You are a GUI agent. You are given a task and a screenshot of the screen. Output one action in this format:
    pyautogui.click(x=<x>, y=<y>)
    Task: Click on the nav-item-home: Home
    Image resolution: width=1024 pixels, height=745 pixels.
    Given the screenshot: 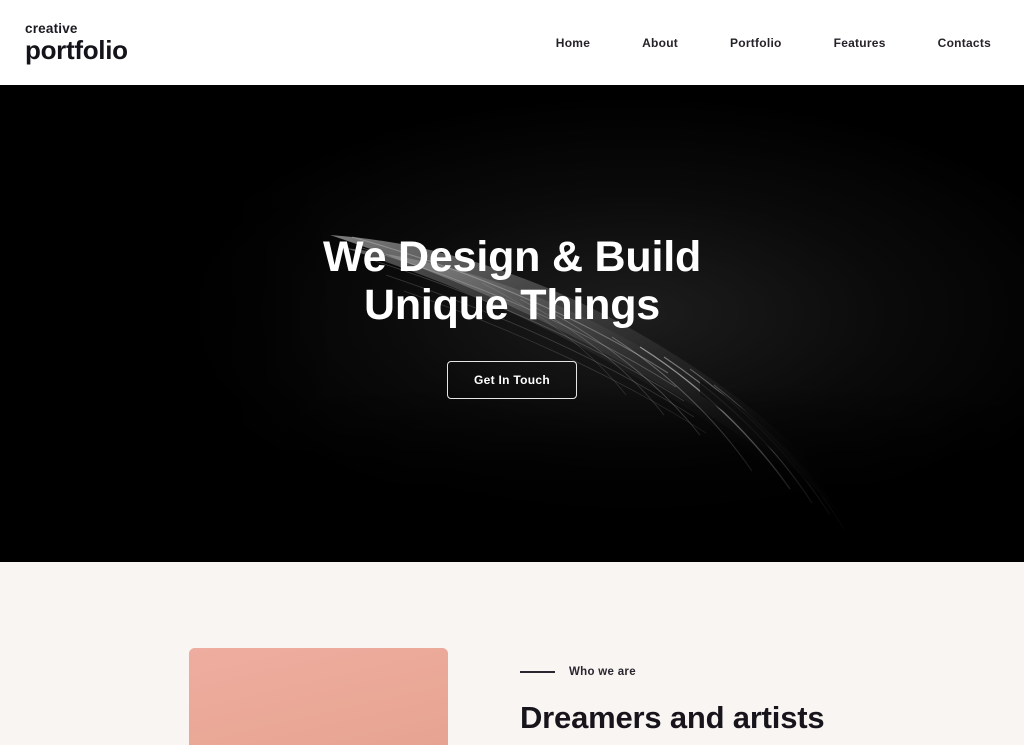 What is the action you would take?
    pyautogui.click(x=573, y=43)
    